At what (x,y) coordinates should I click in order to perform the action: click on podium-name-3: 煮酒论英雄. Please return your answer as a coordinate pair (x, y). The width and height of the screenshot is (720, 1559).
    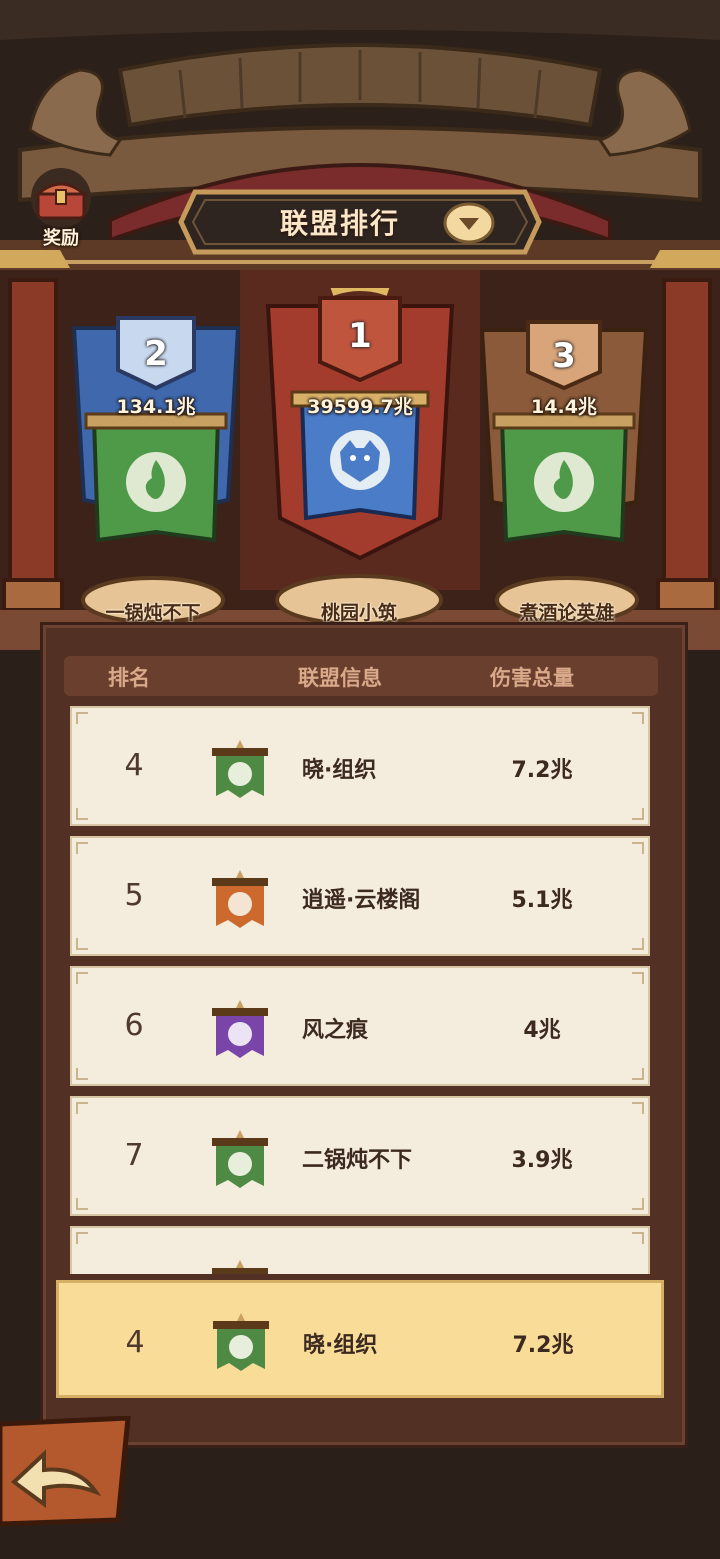
    Looking at the image, I should click on (567, 613).